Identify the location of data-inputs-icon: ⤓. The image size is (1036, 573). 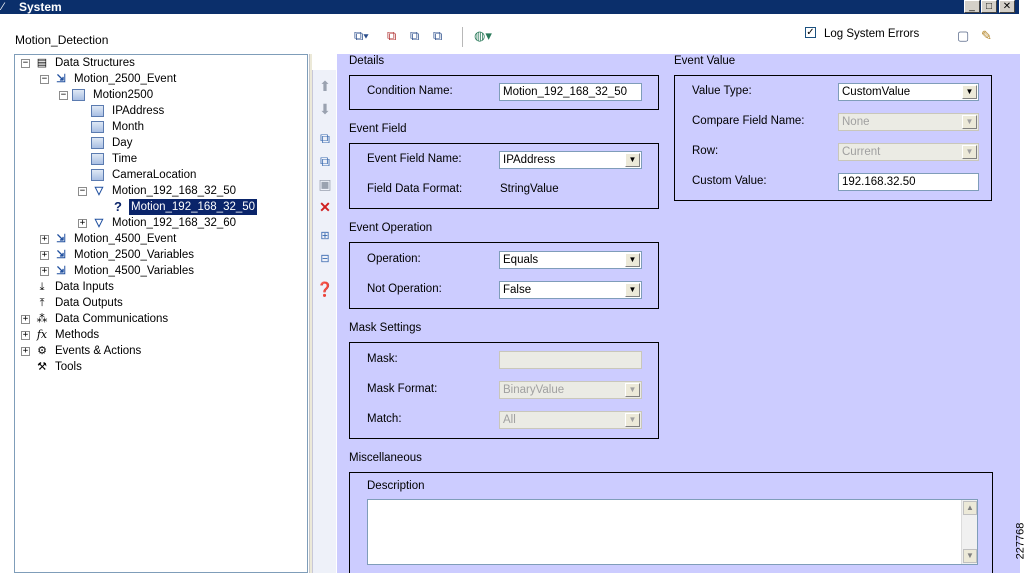
(42, 287).